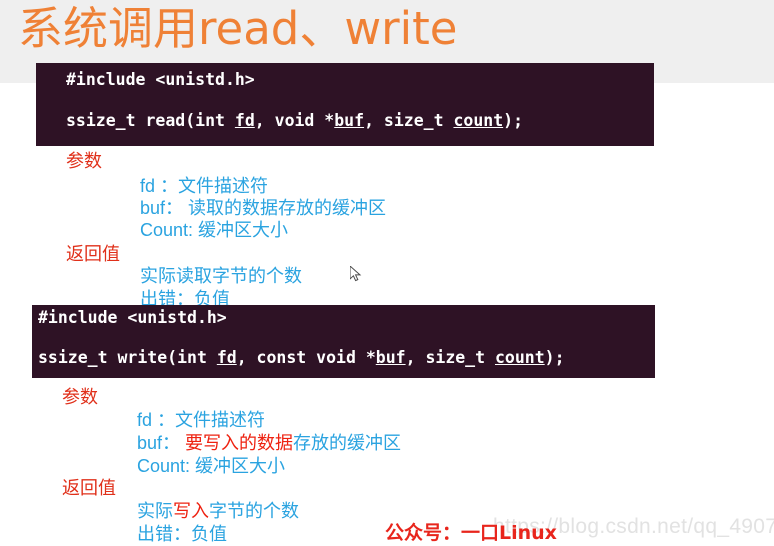  What do you see at coordinates (93, 254) in the screenshot?
I see `read-return-label: 返回值` at bounding box center [93, 254].